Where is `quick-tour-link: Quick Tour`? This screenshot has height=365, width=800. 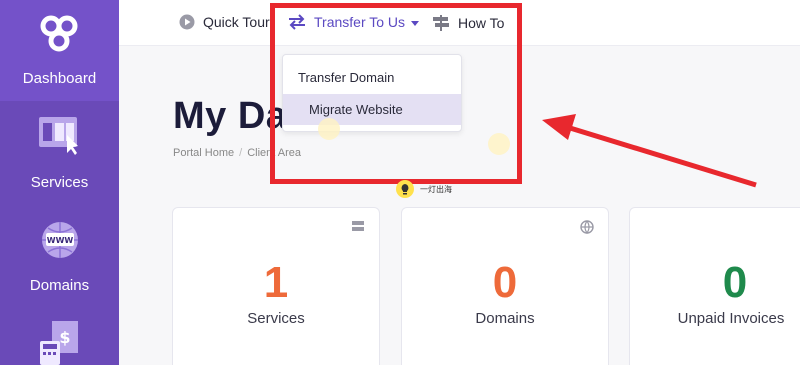 quick-tour-link: Quick Tour is located at coordinates (224, 22).